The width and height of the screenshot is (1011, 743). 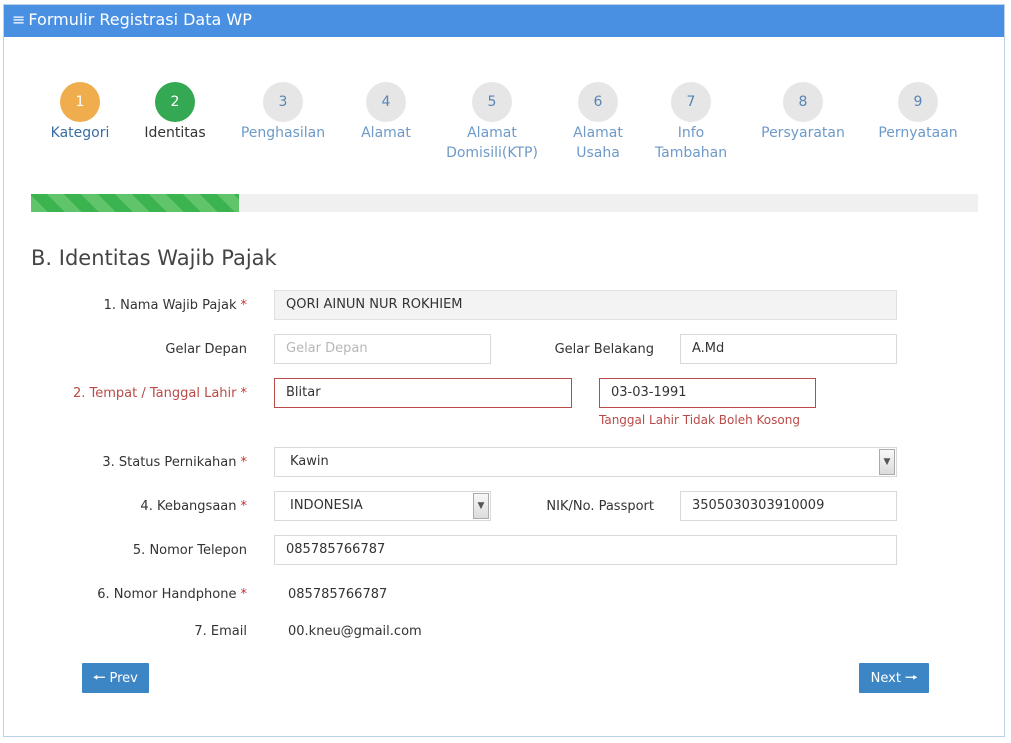 I want to click on step-number: 2, so click(x=175, y=102).